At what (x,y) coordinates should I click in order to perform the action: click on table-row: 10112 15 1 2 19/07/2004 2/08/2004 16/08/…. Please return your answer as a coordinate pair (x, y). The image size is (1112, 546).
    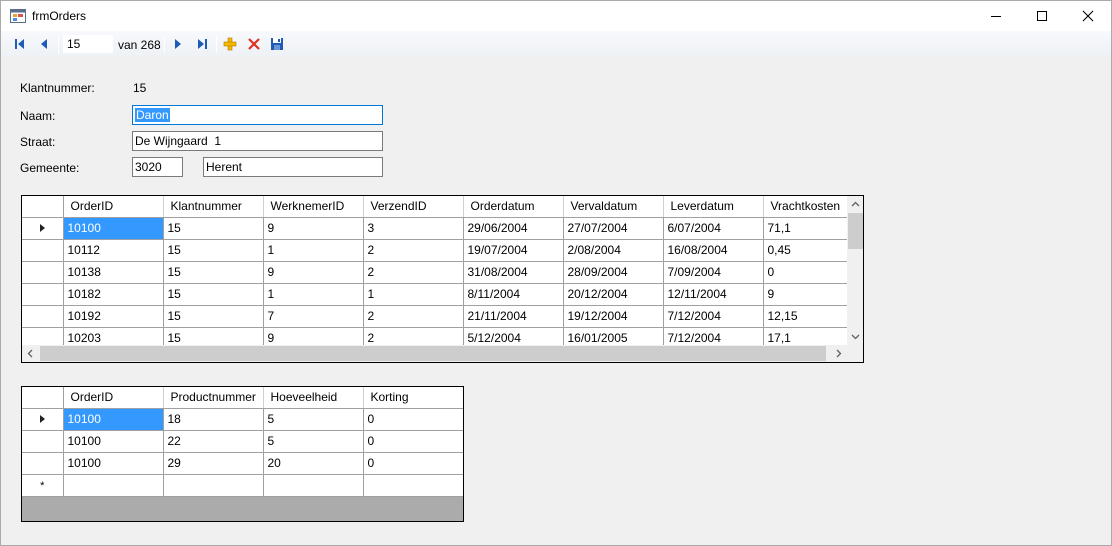
    Looking at the image, I should click on (435, 250).